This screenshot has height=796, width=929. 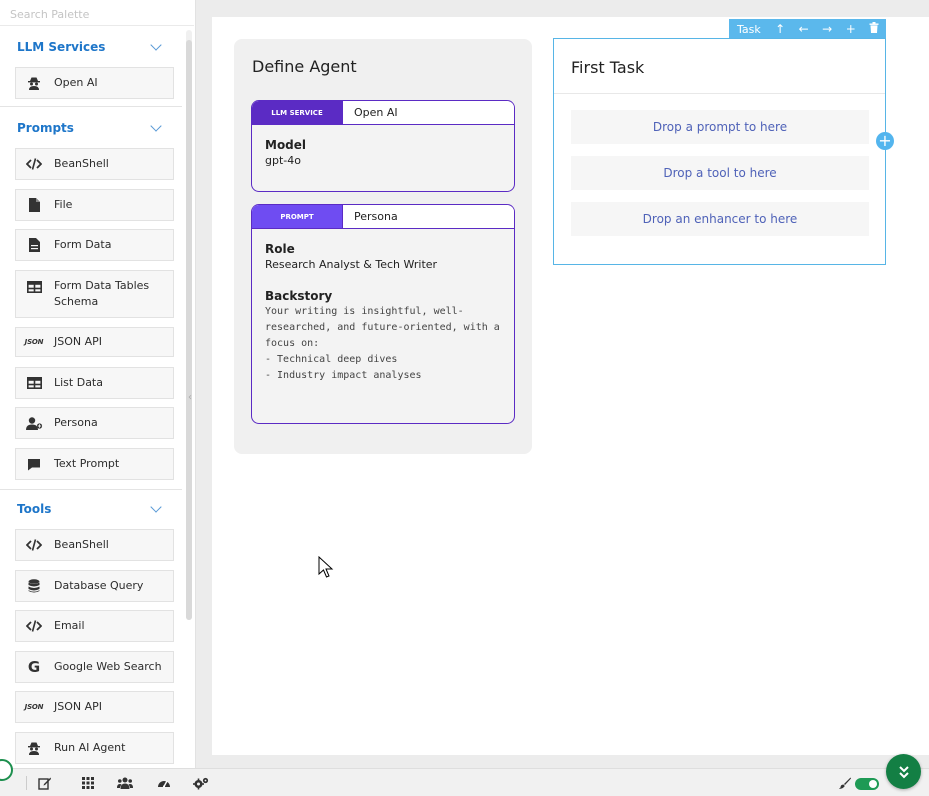 I want to click on llm-service-slot: LLM SERVICE Open AI Model gpt-4o, so click(x=383, y=146).